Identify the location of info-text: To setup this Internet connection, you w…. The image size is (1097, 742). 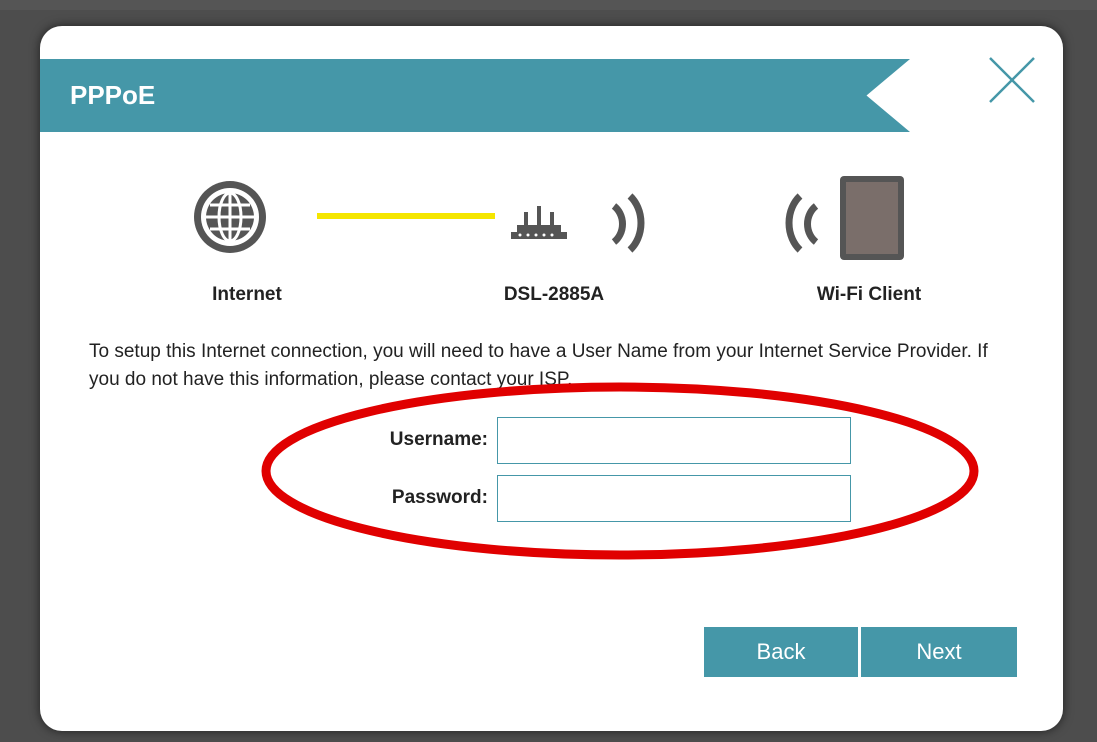
(538, 365).